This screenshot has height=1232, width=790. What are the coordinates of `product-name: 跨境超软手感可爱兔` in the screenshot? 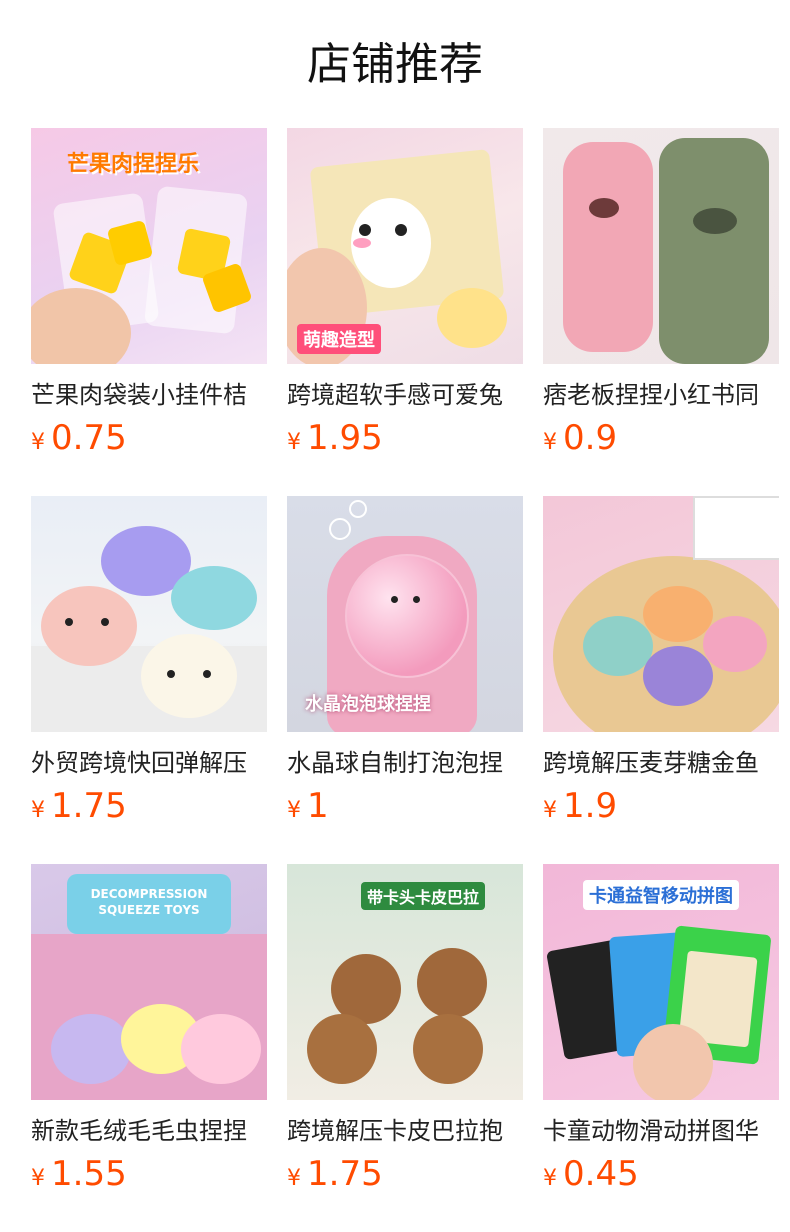 It's located at (405, 395).